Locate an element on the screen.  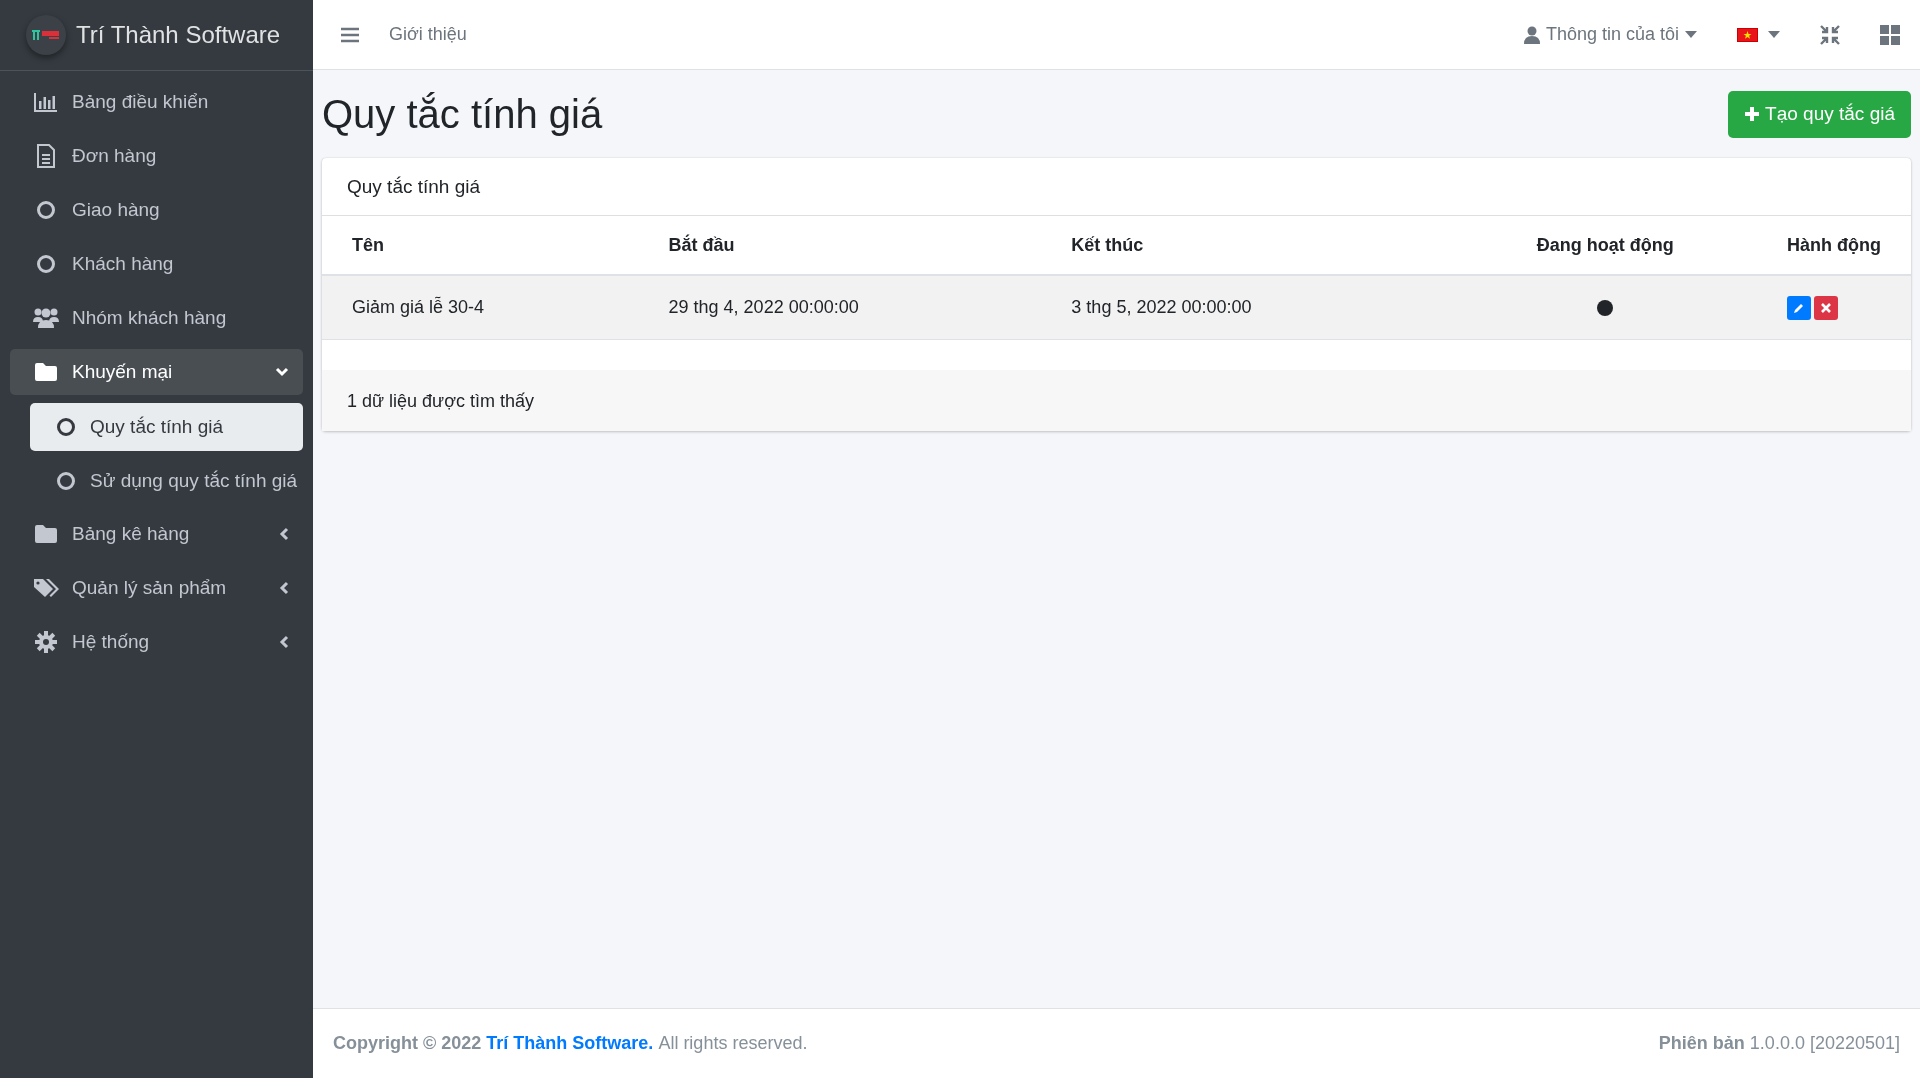
sidebar-item: Giao hàng is located at coordinates (156, 210).